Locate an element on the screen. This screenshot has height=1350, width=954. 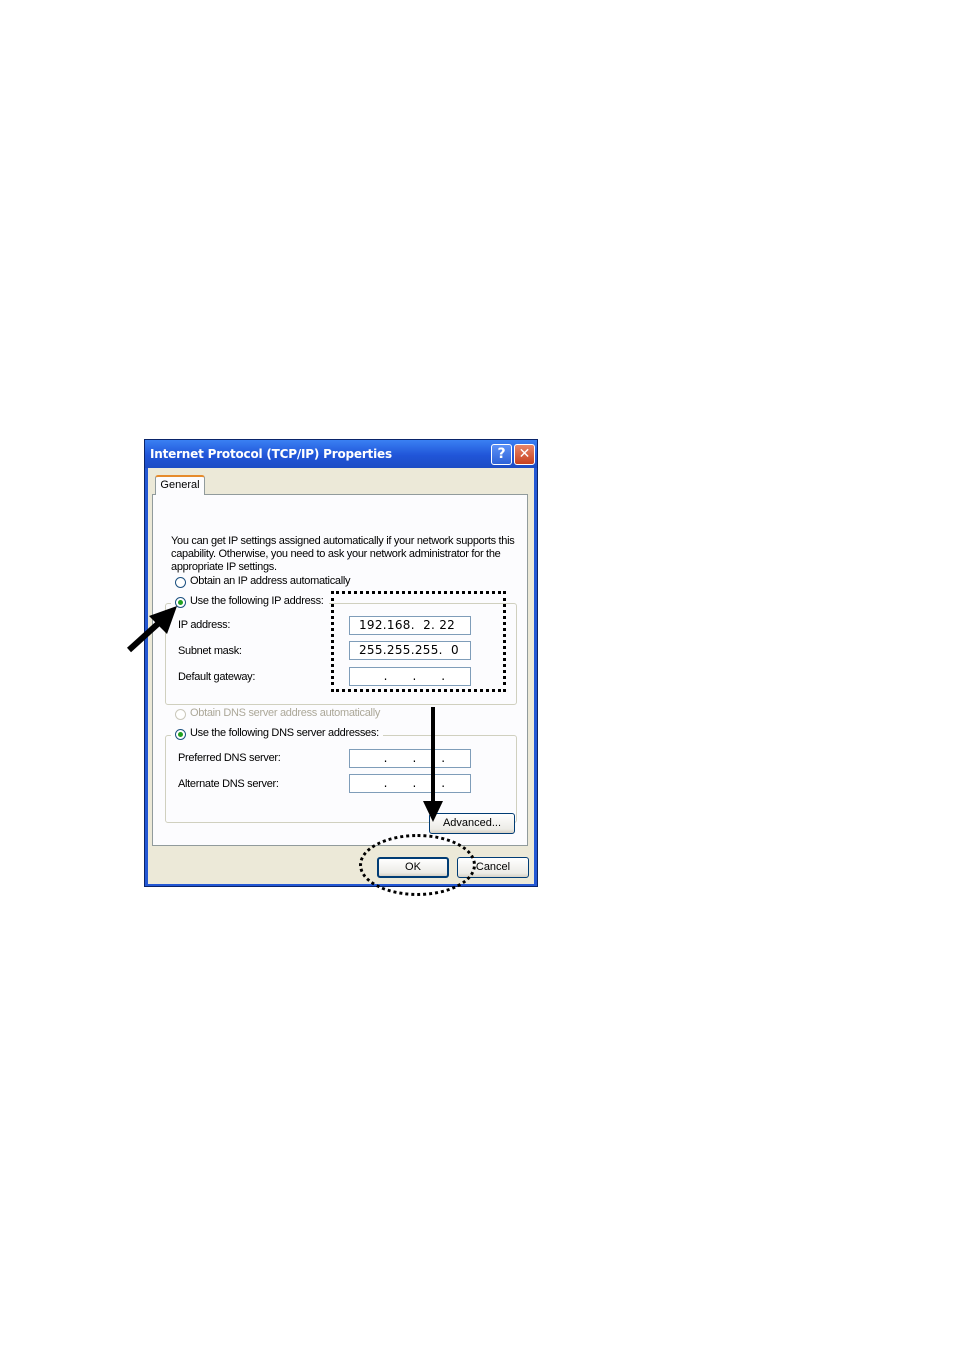
tab-general: General is located at coordinates (180, 485).